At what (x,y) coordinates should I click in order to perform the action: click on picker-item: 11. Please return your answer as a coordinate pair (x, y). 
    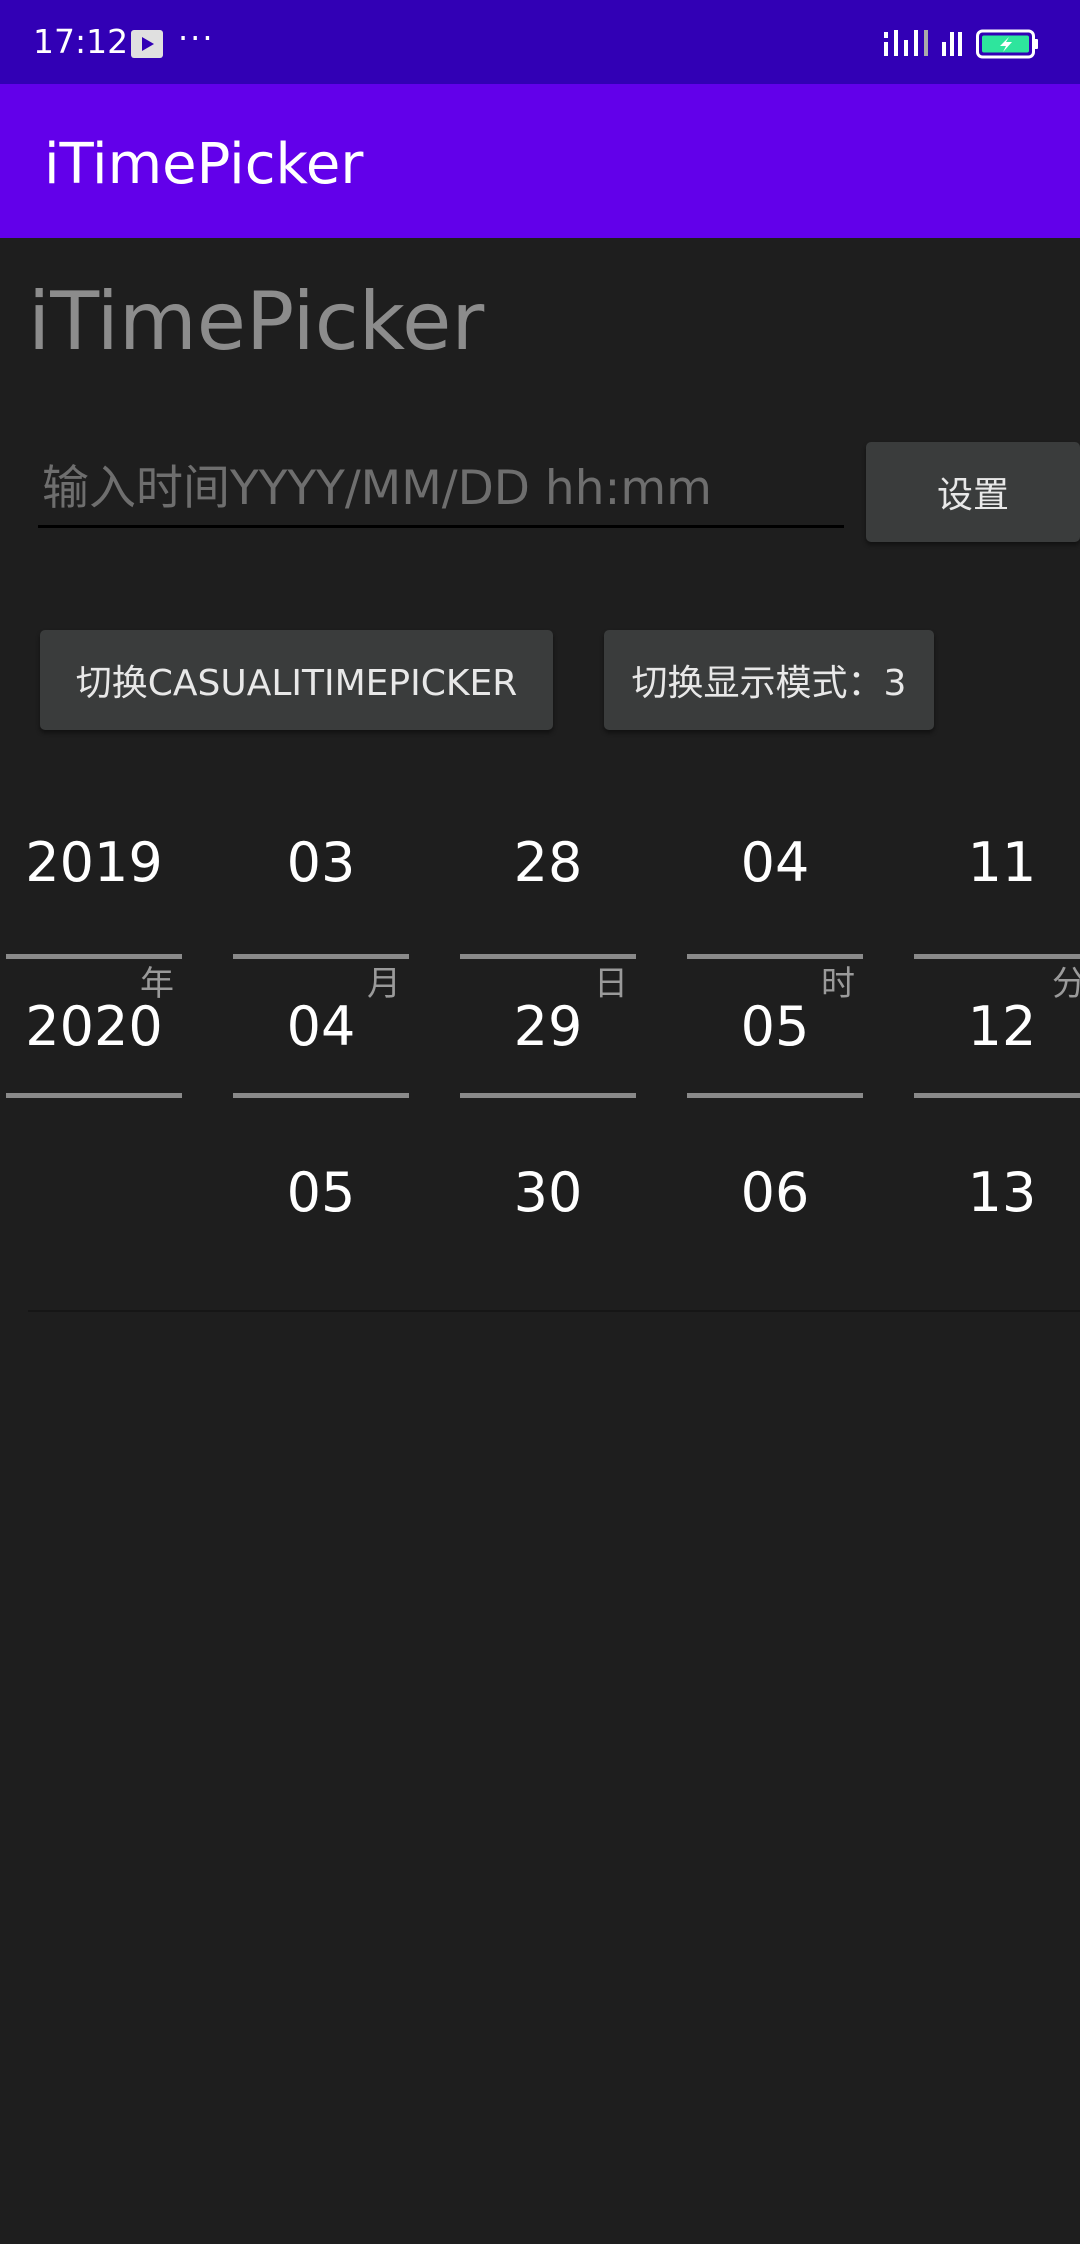
    Looking at the image, I should click on (1002, 862).